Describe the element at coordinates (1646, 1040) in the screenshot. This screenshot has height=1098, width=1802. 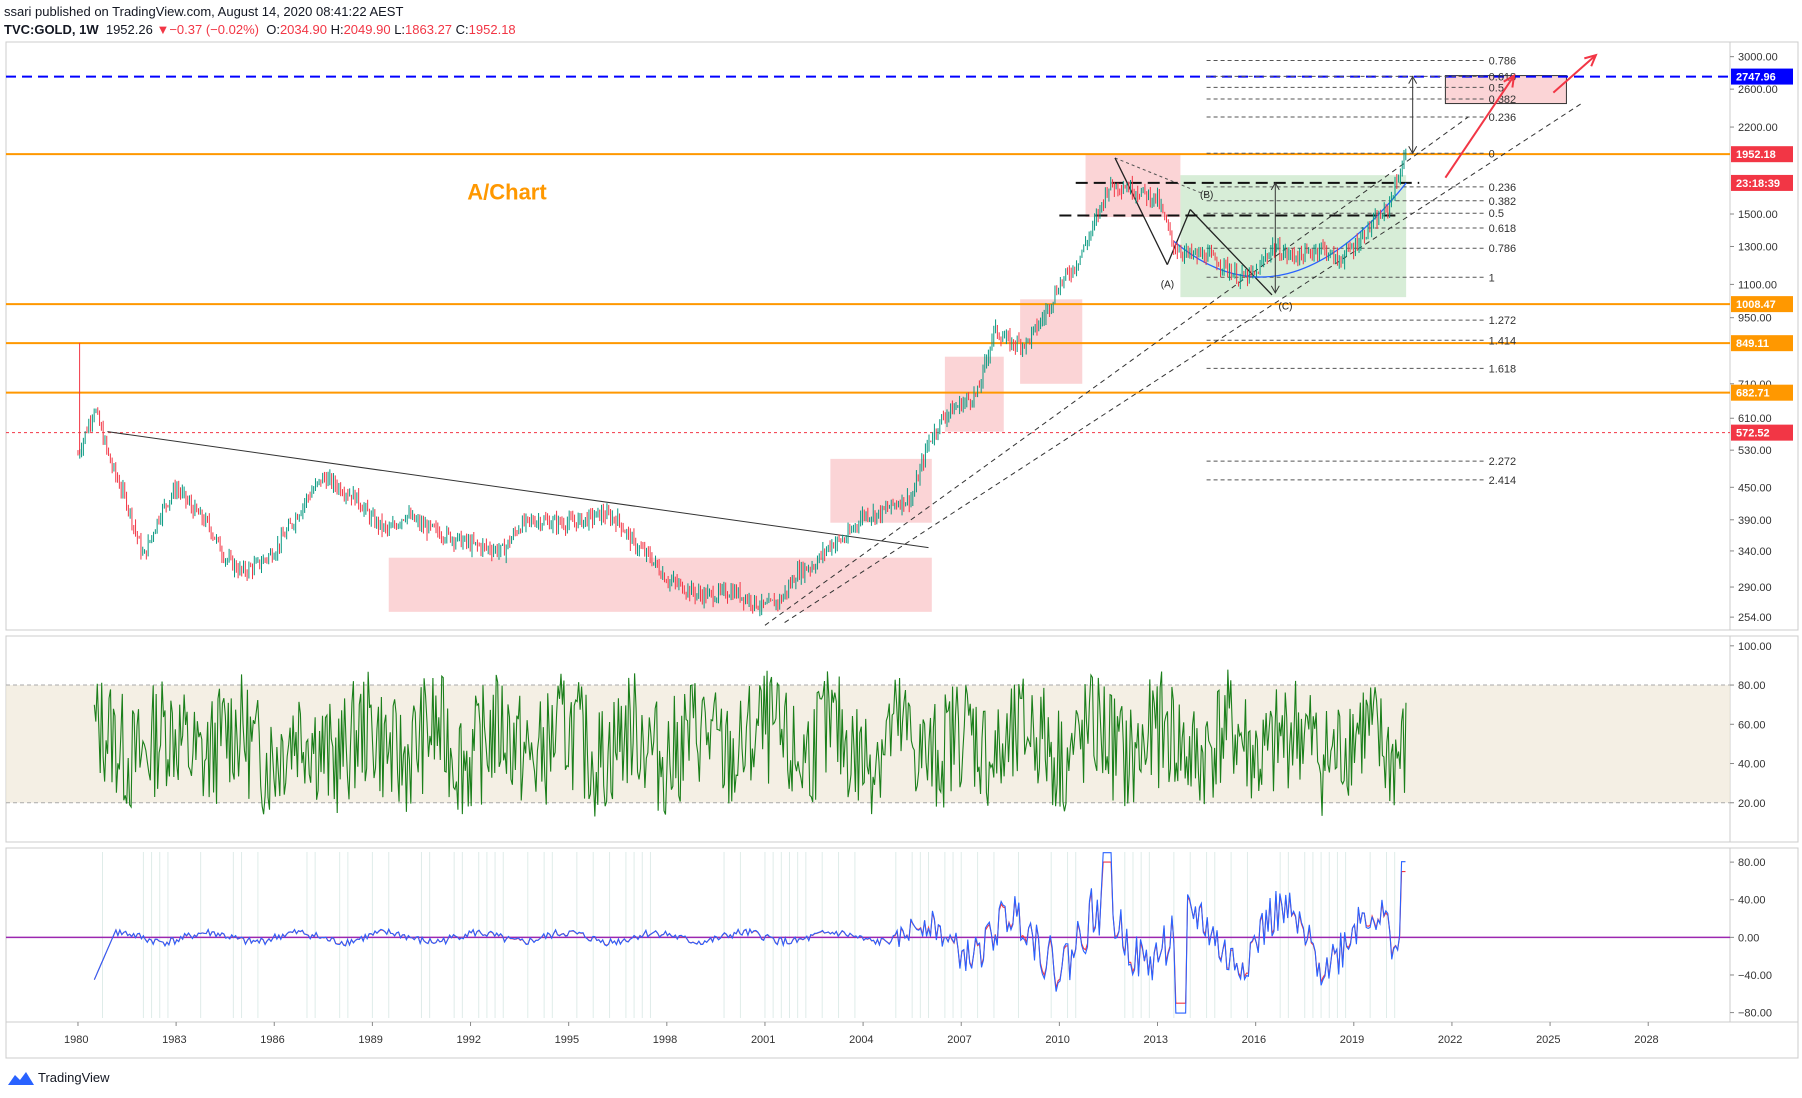
I see `time-tick-label: 2028` at that location.